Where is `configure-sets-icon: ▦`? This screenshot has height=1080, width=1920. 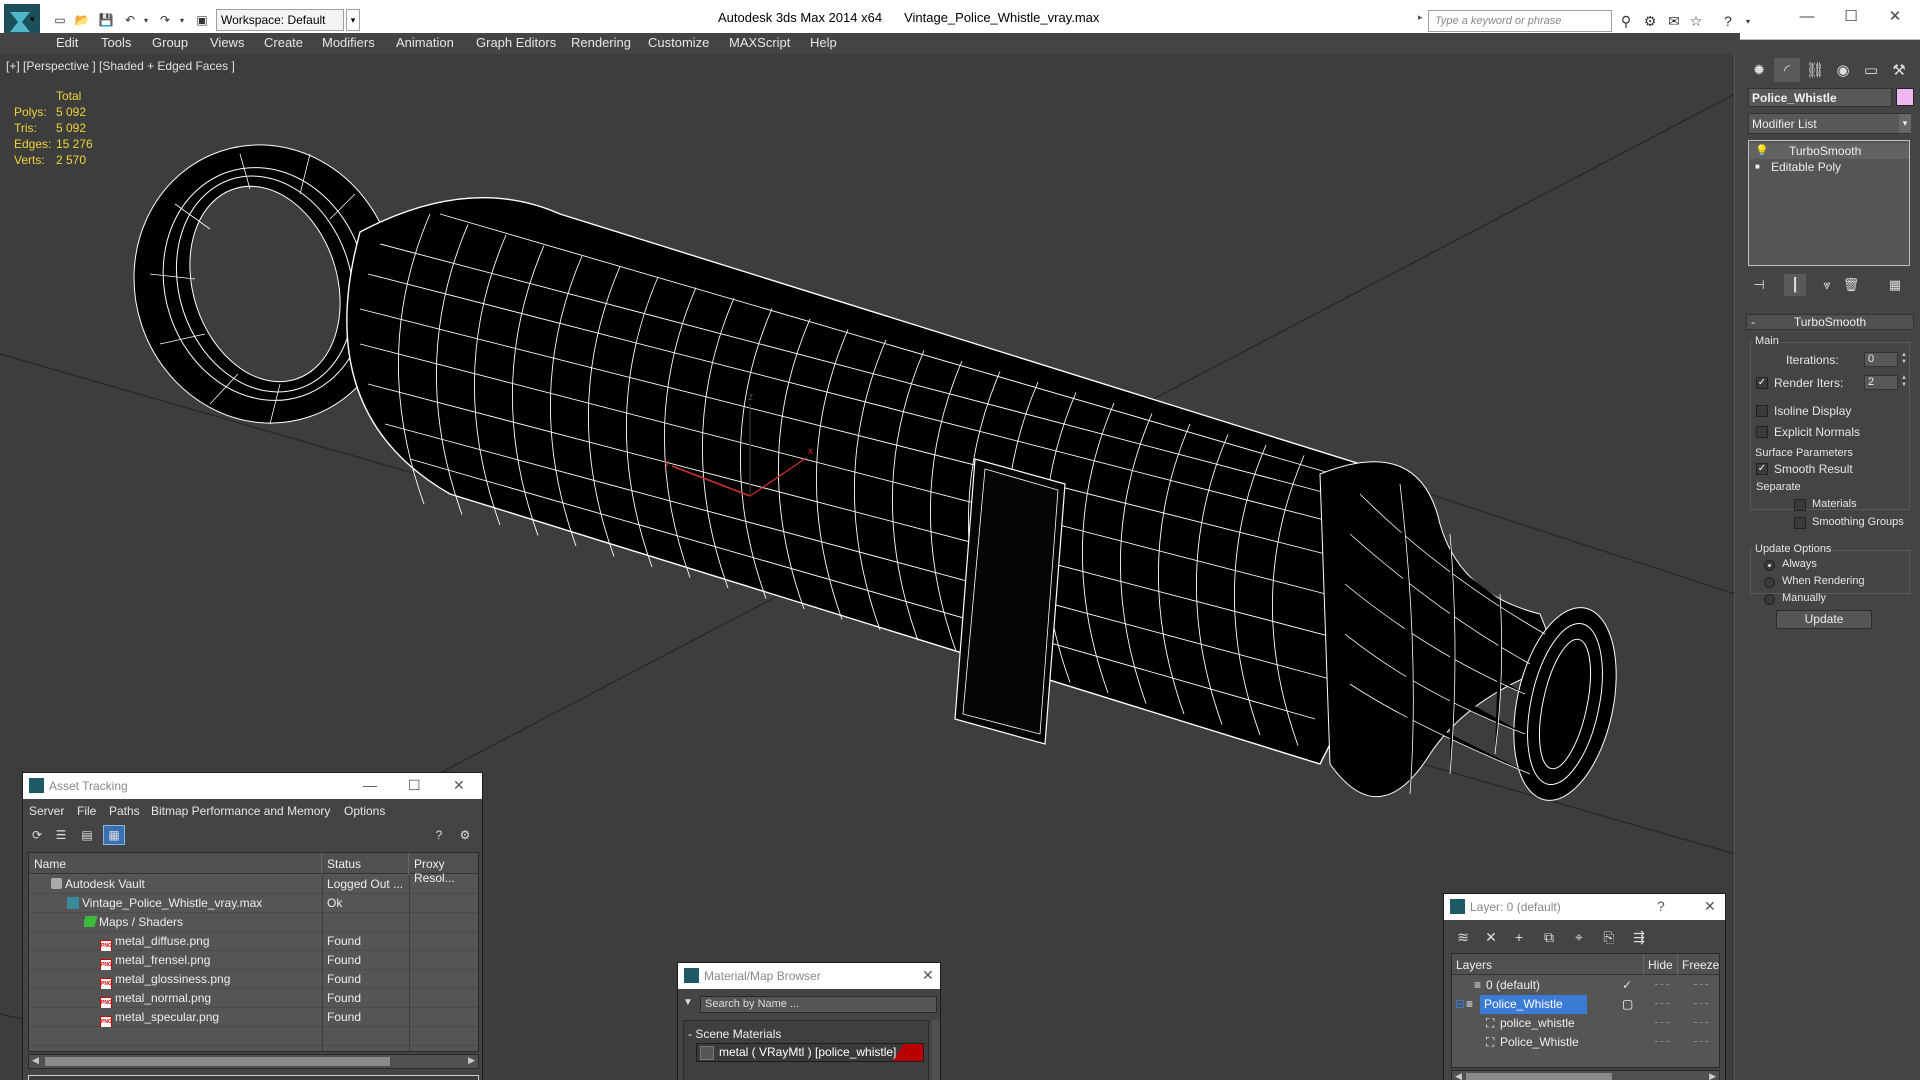 configure-sets-icon: ▦ is located at coordinates (1895, 285).